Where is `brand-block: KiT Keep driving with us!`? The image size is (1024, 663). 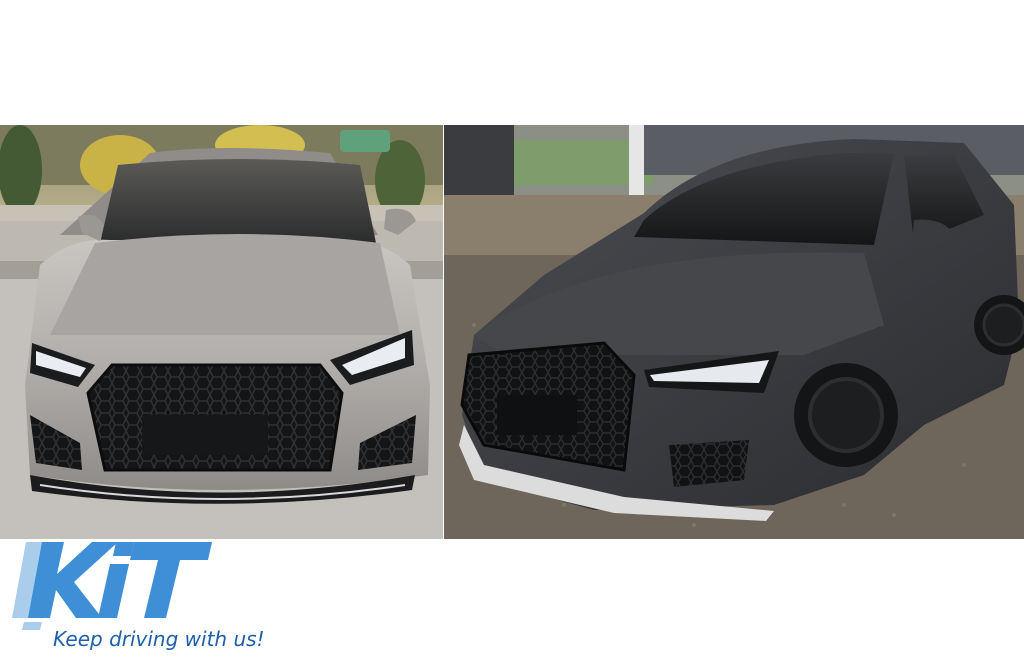
brand-block: KiT Keep driving with us! is located at coordinates (142, 596).